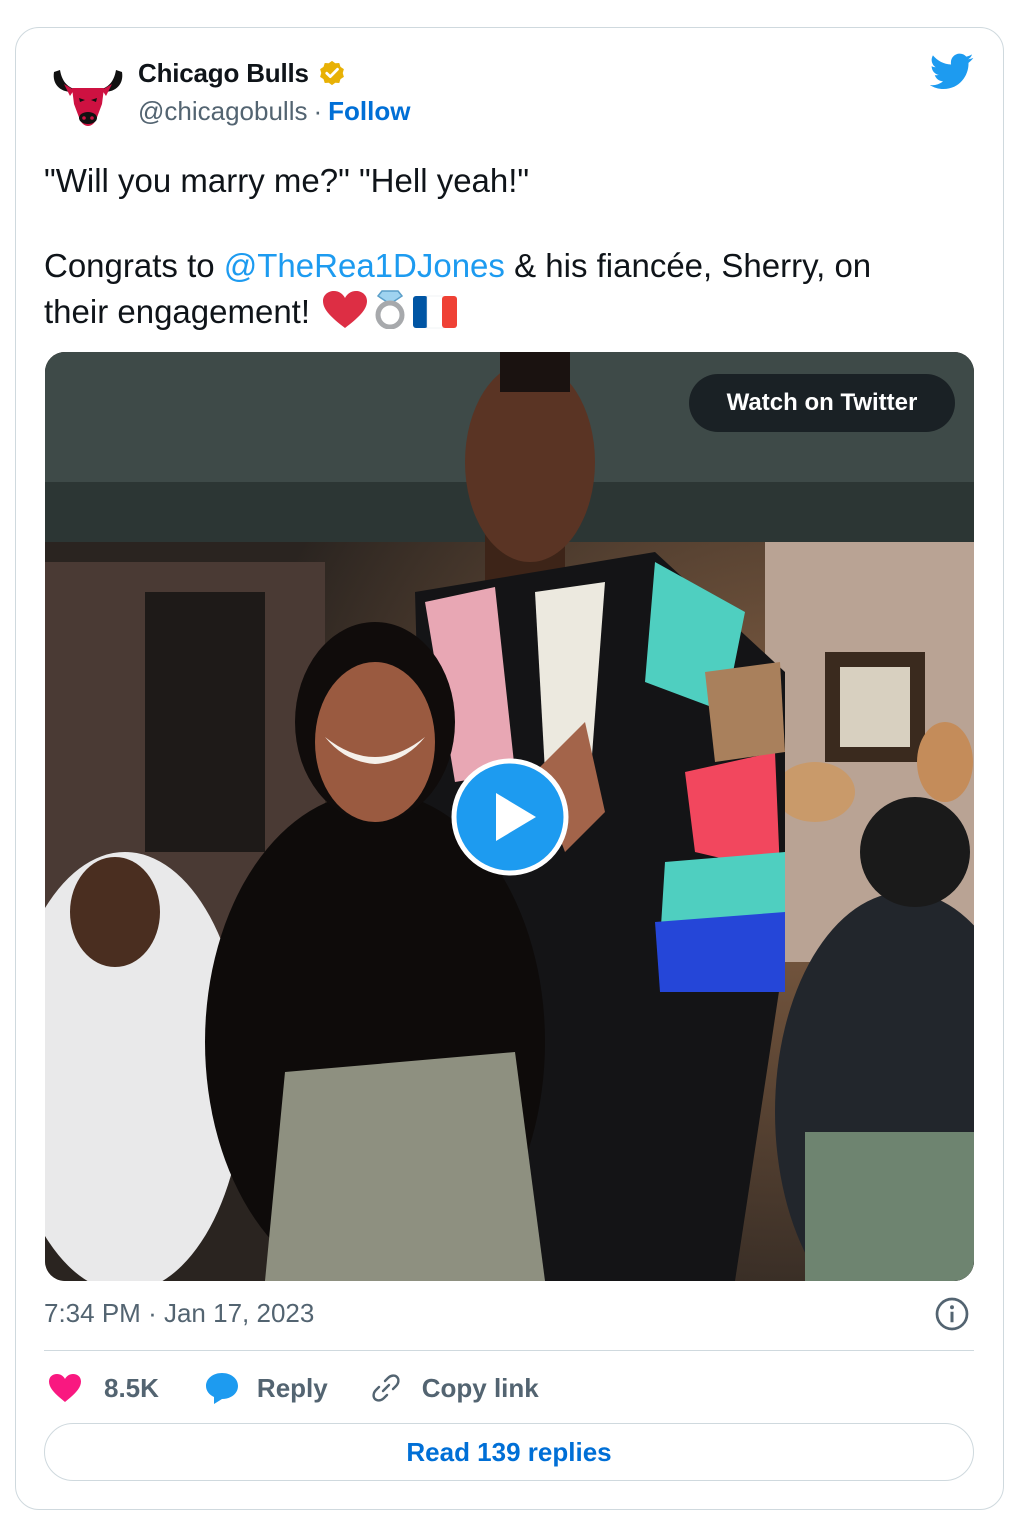  Describe the element at coordinates (177, 311) in the screenshot. I see `tweet-text-end: their engagement!` at that location.